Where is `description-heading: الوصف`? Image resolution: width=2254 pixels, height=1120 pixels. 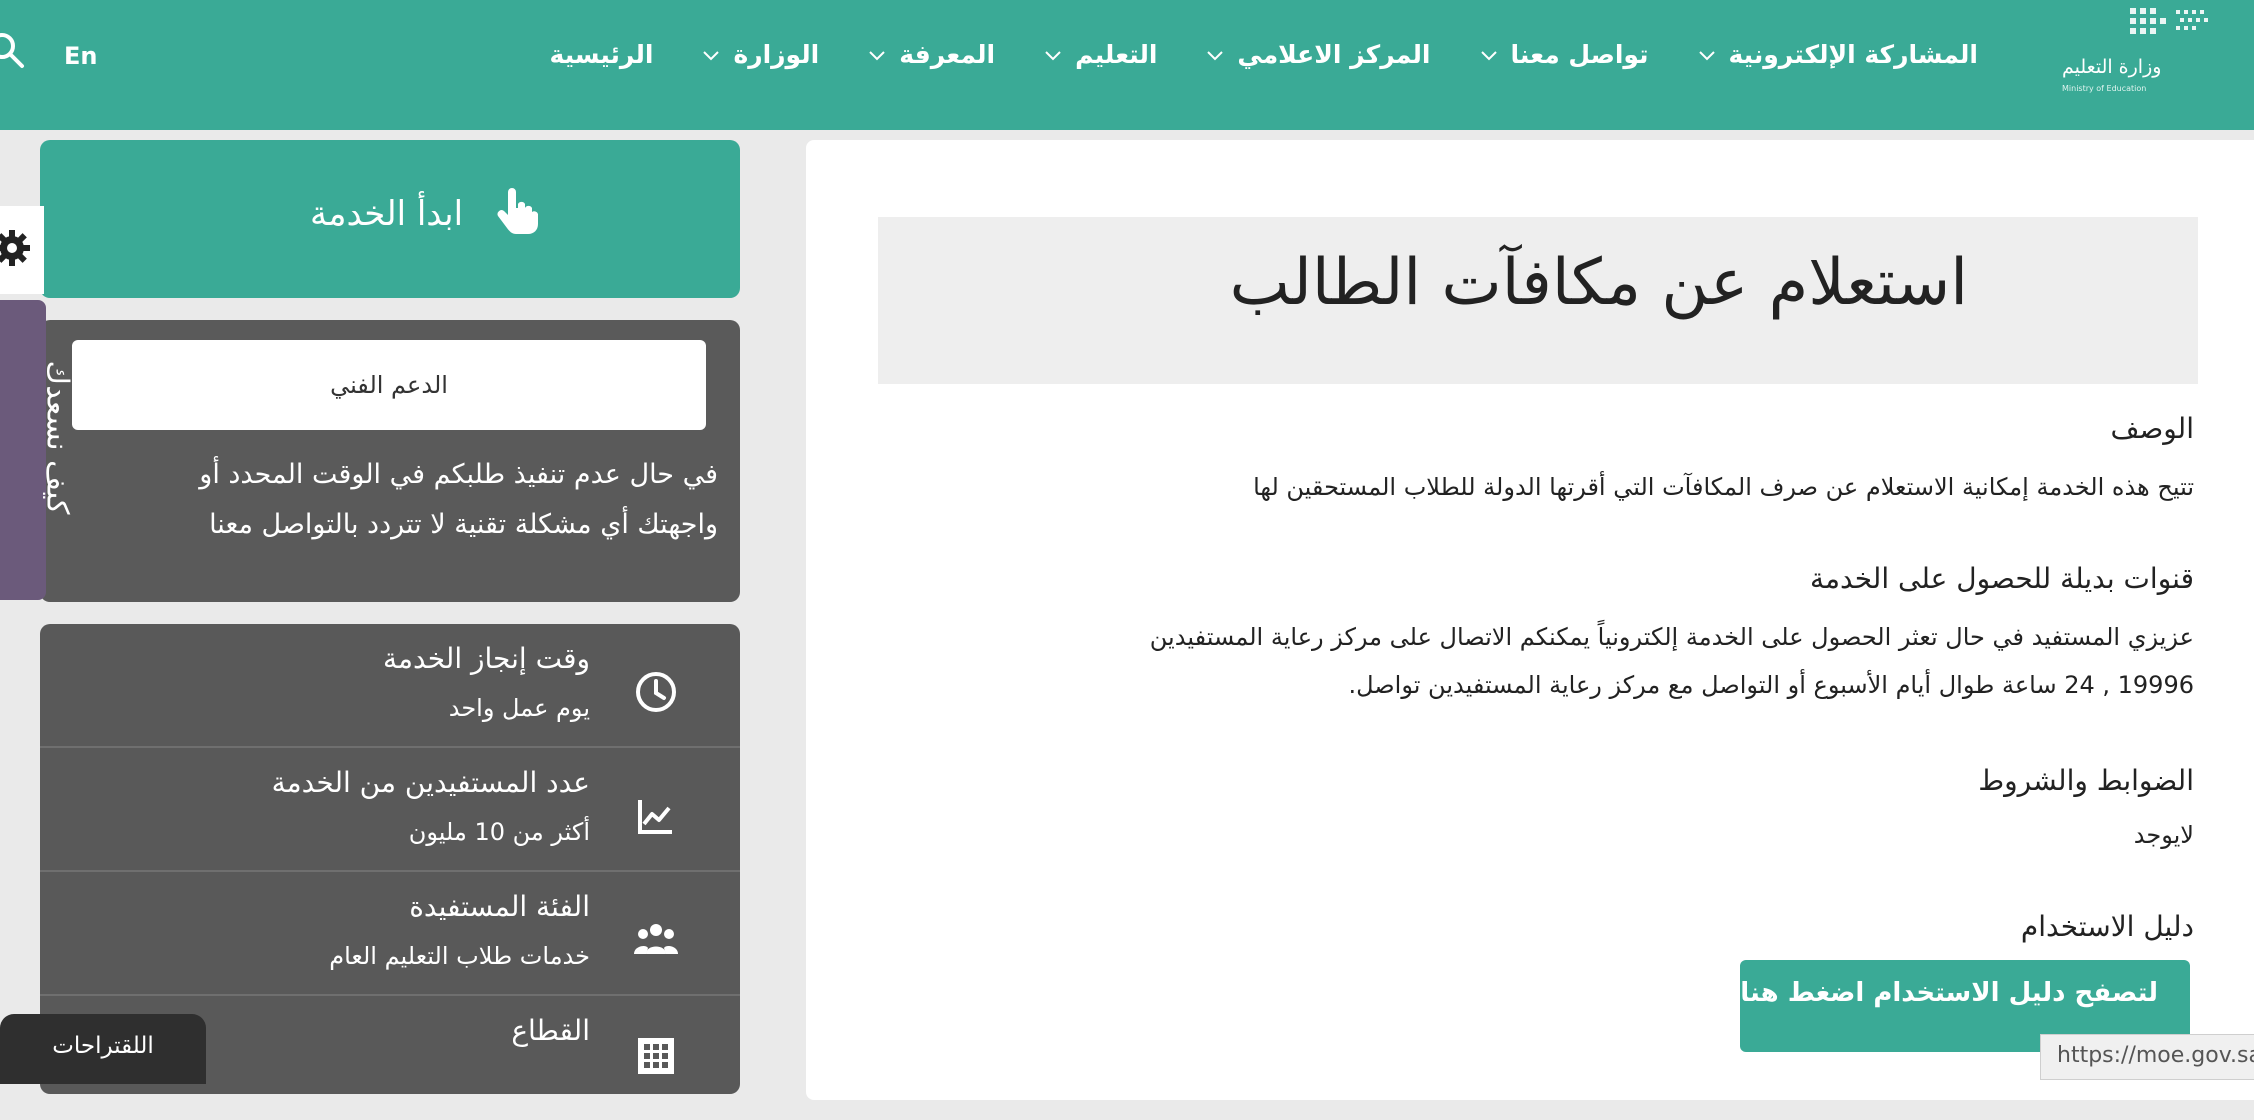 description-heading: الوصف is located at coordinates (2152, 428).